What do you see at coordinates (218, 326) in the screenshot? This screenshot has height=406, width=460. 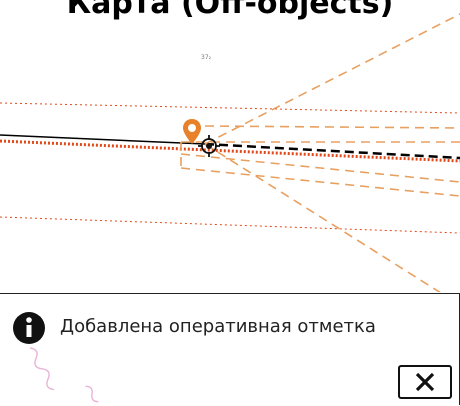 I see `toast-message: Добавлена оперативная отметка` at bounding box center [218, 326].